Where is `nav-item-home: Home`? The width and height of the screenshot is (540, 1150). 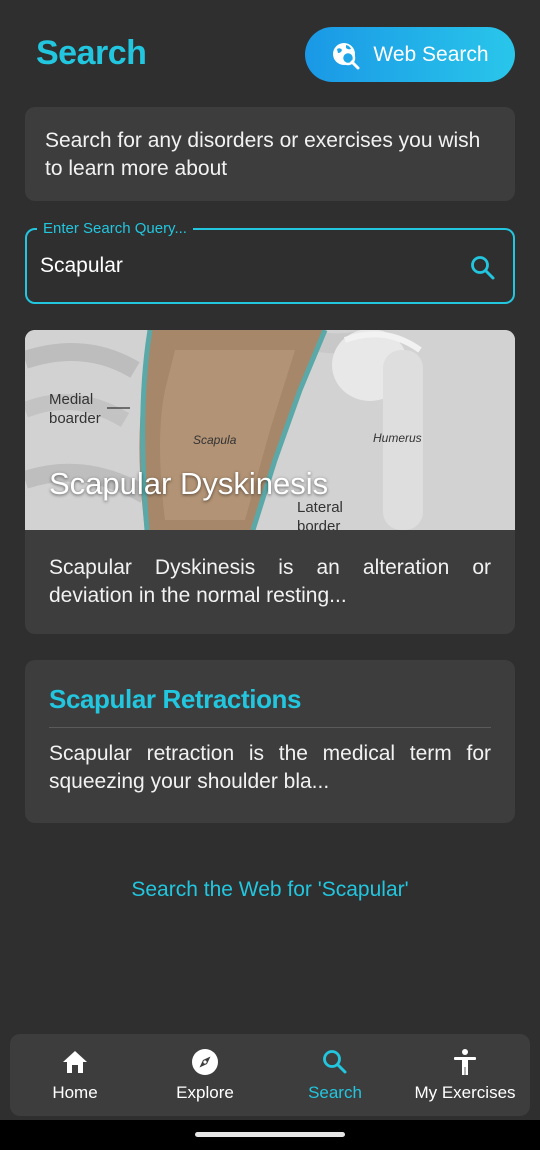 nav-item-home: Home is located at coordinates (75, 1075).